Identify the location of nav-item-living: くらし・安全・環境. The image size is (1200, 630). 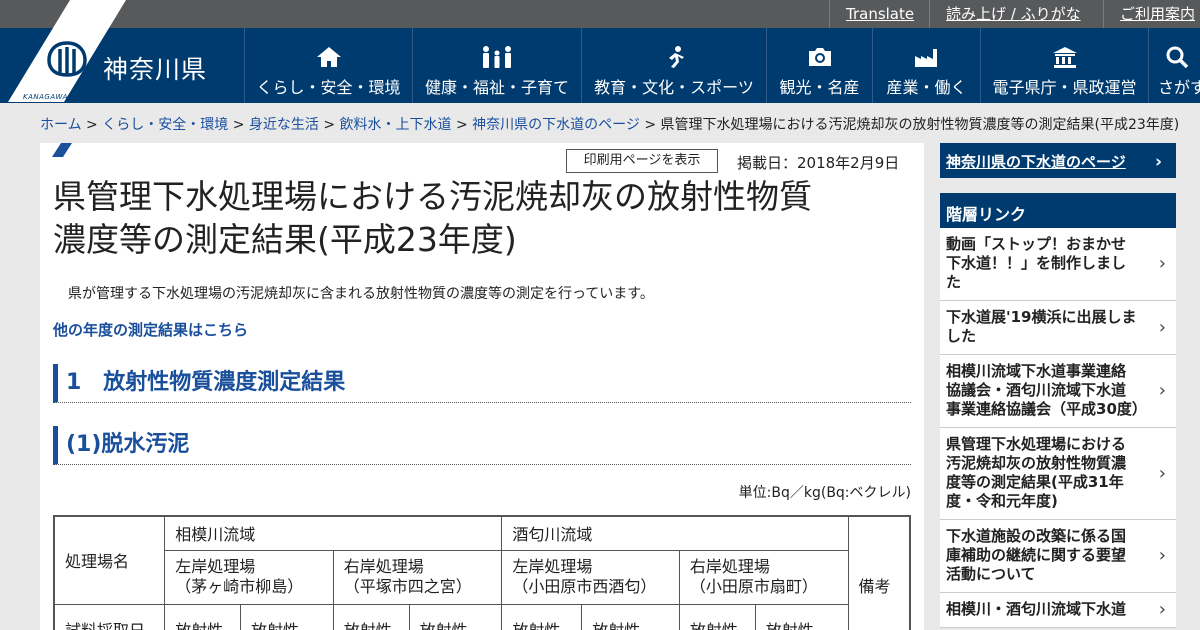
(328, 65).